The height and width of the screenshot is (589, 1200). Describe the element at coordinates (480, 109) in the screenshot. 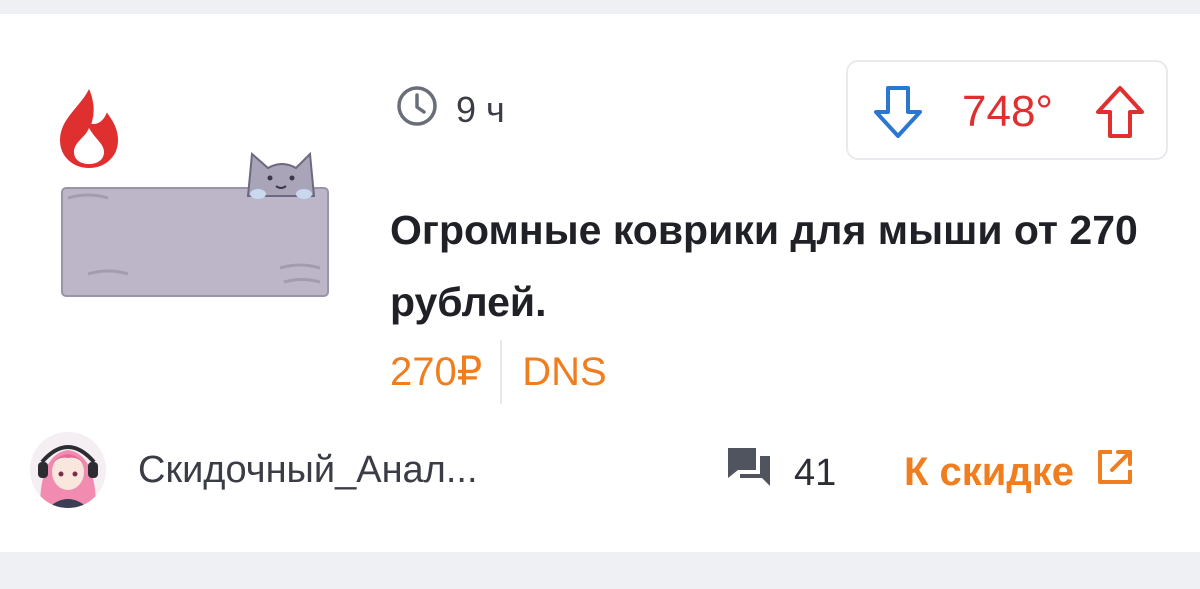

I see `time-ago: 9 ч` at that location.